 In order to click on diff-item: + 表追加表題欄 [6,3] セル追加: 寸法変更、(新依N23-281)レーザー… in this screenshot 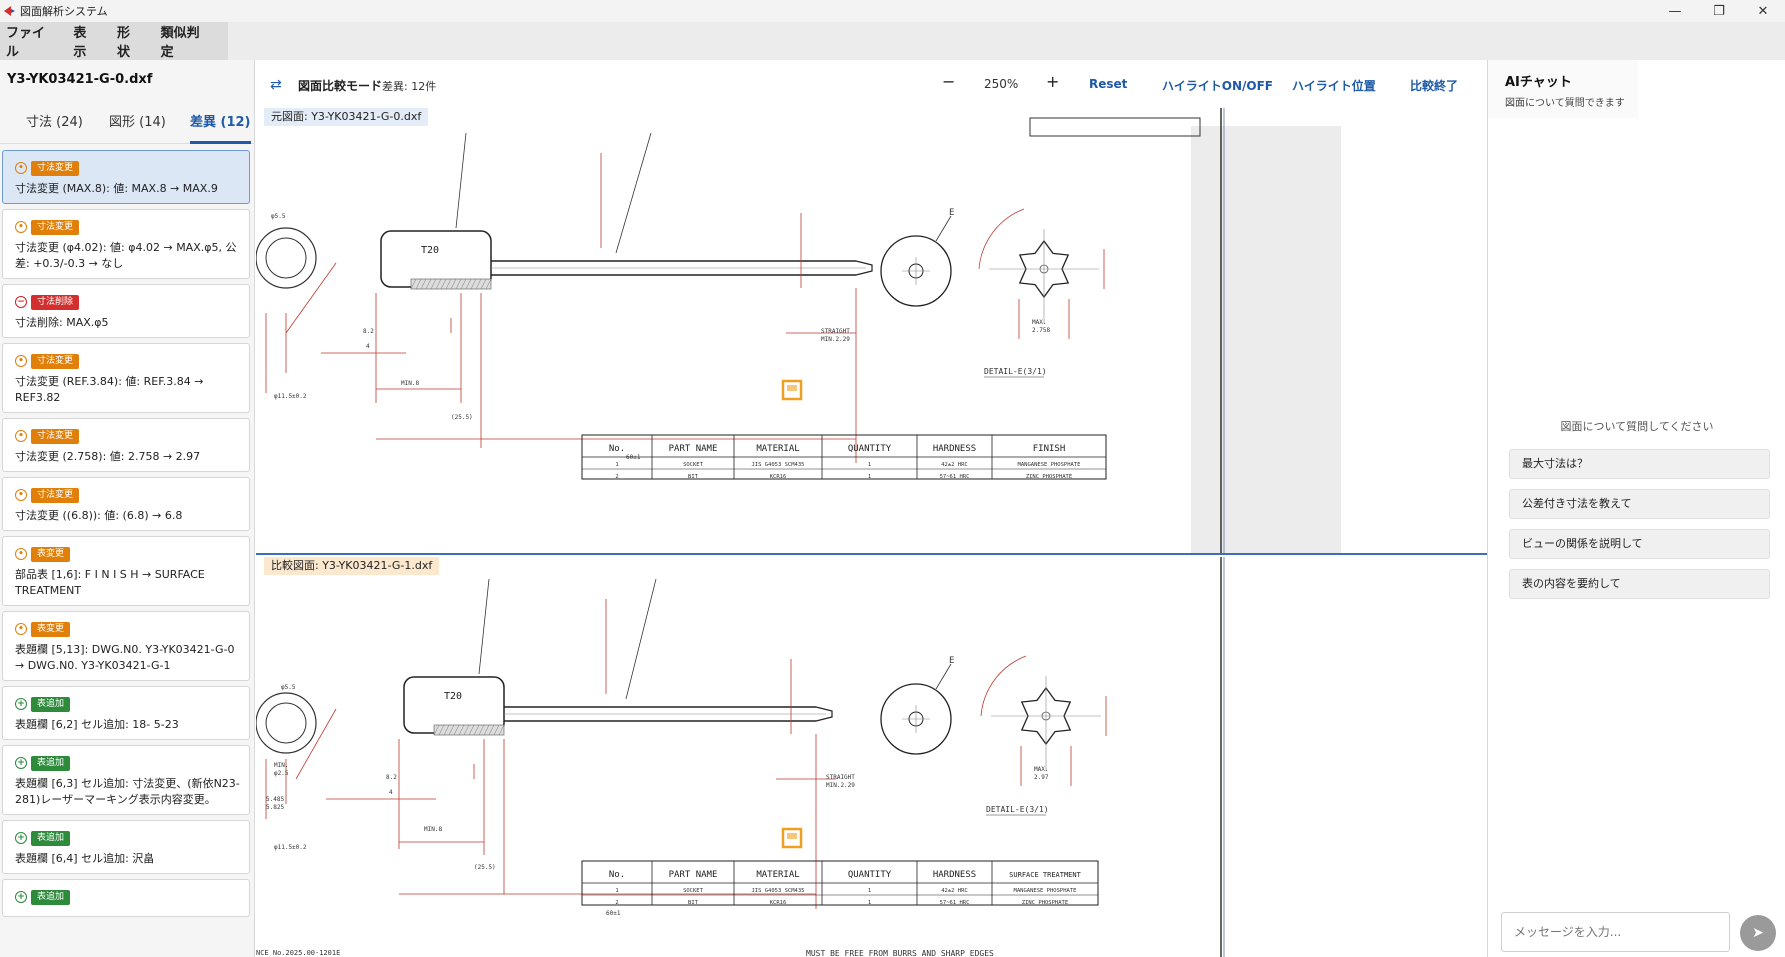, I will do `click(126, 780)`.